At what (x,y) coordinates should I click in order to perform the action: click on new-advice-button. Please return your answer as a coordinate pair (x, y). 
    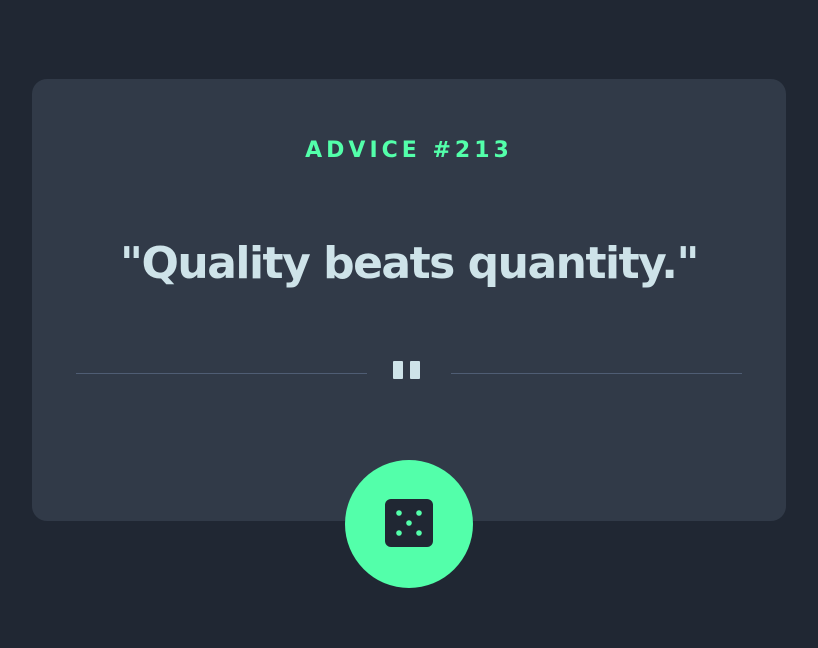
    Looking at the image, I should click on (409, 524).